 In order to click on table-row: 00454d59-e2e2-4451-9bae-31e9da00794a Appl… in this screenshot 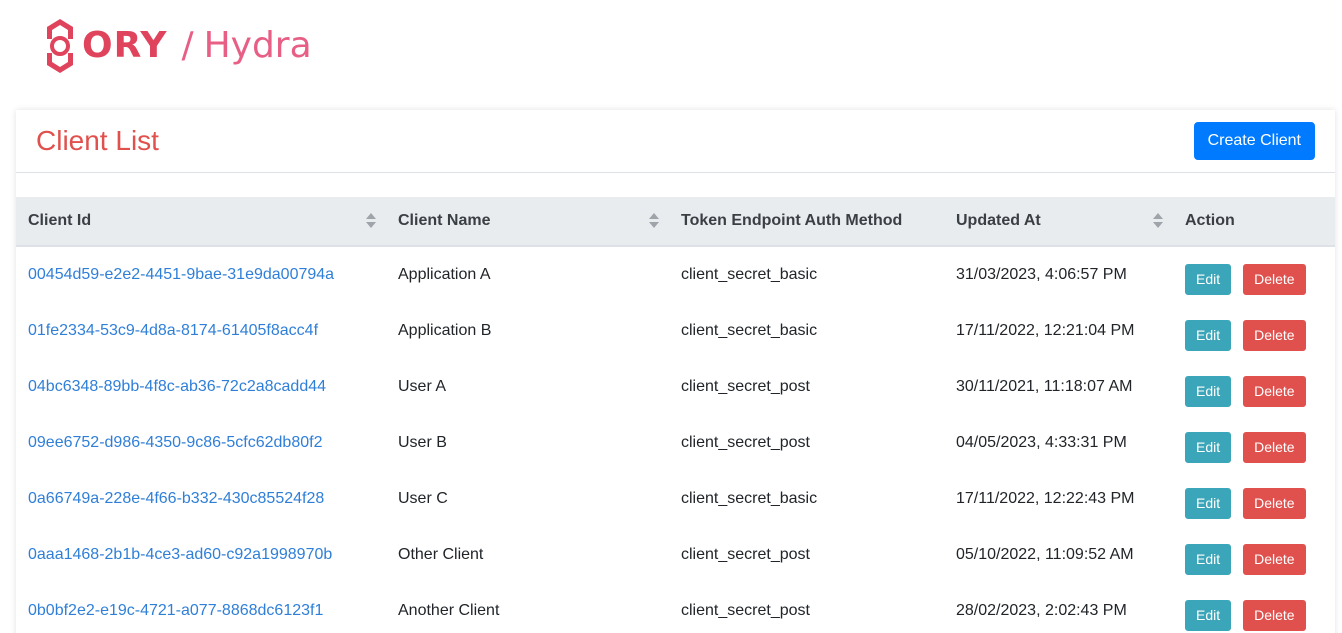, I will do `click(675, 274)`.